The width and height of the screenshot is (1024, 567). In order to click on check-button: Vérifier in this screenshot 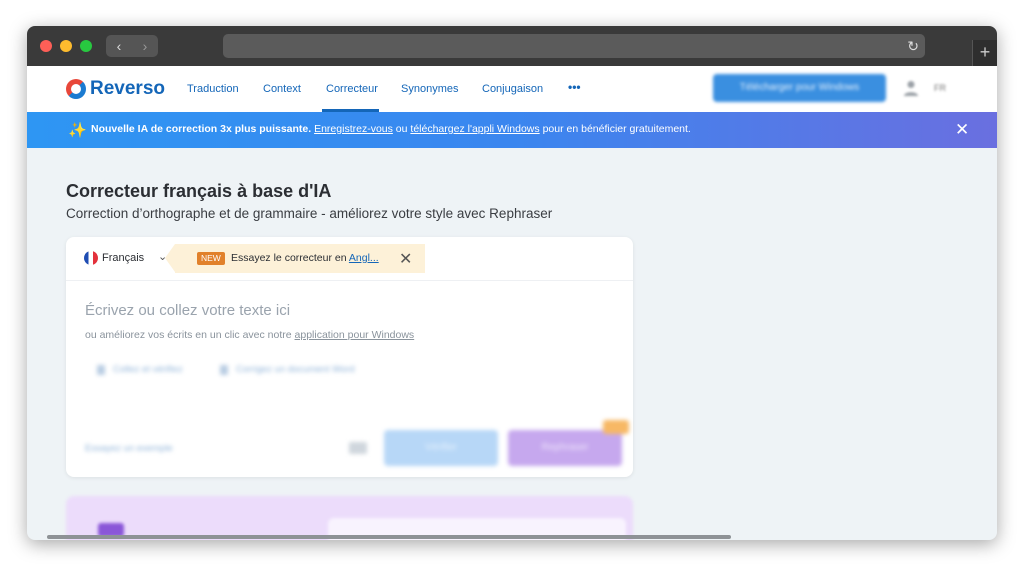, I will do `click(441, 448)`.